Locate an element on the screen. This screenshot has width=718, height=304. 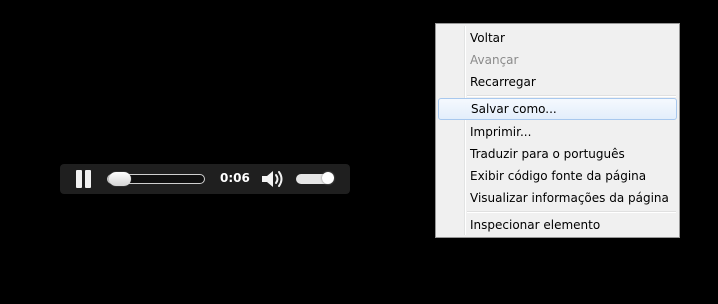
pause-icon-bar-left is located at coordinates (79, 179).